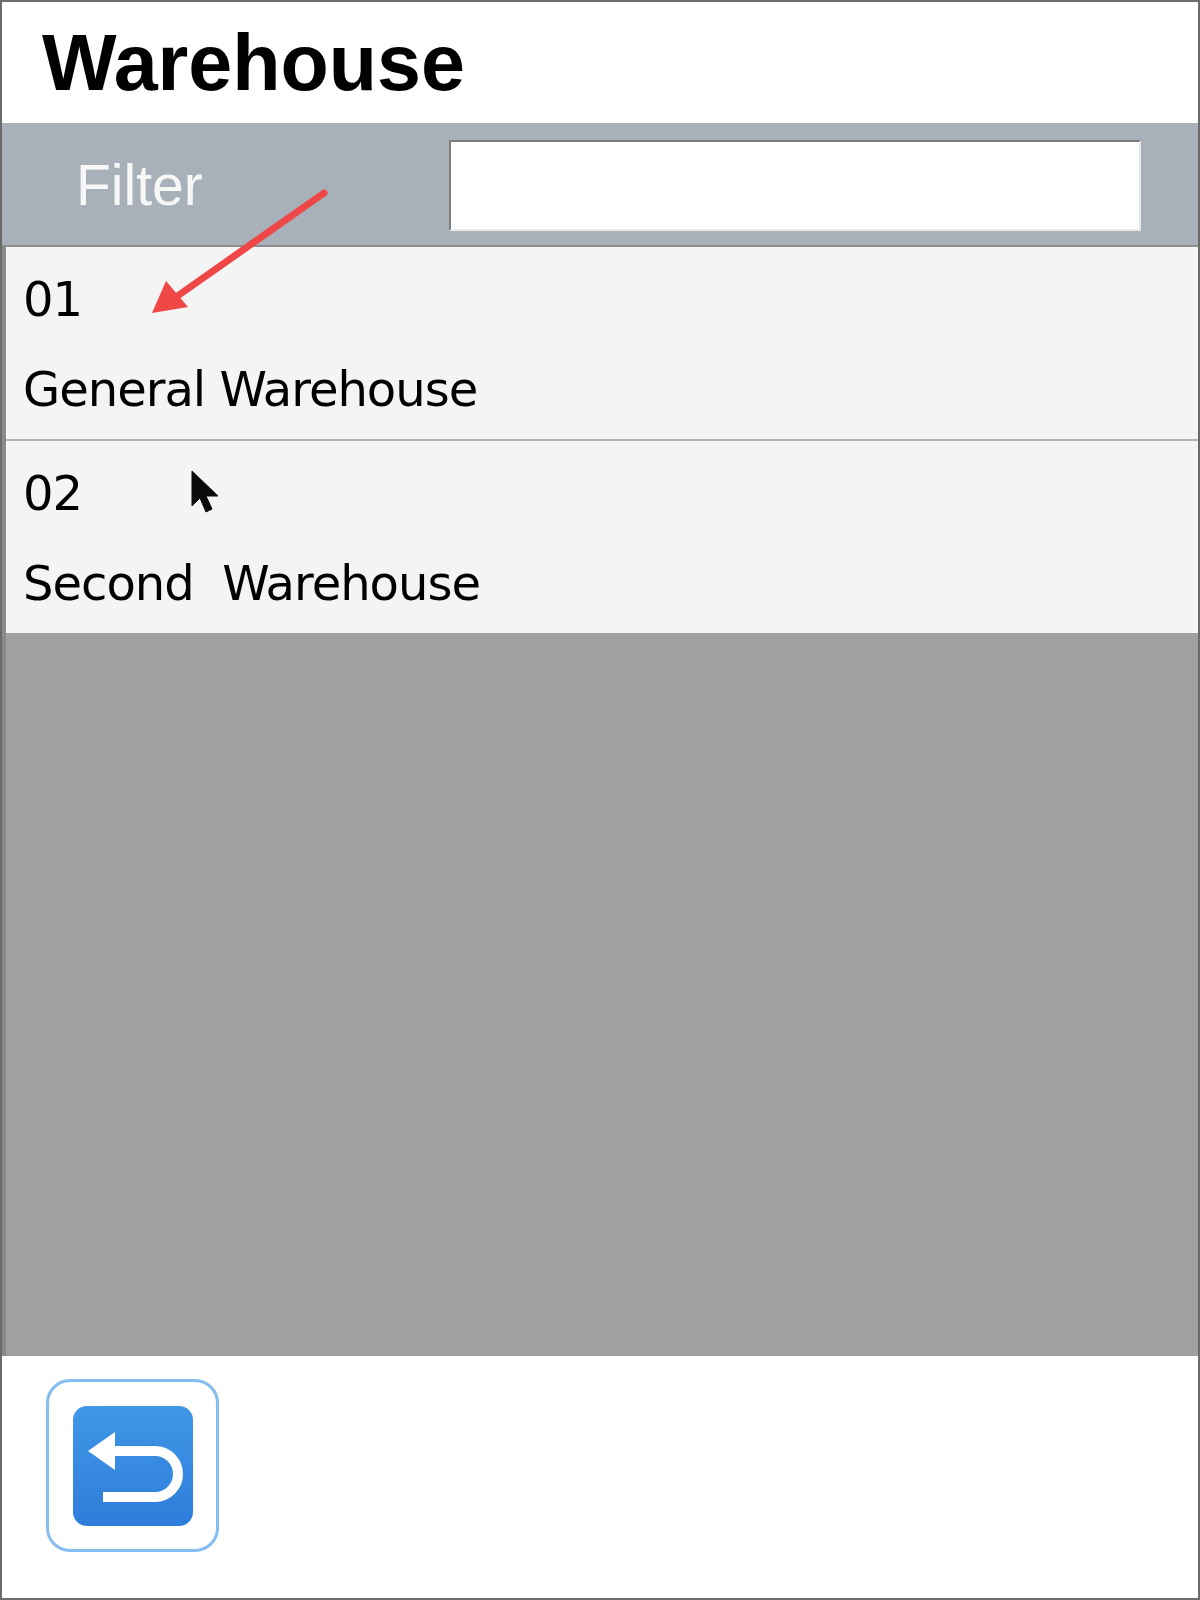  Describe the element at coordinates (139, 185) in the screenshot. I see `filter-label: Filter` at that location.